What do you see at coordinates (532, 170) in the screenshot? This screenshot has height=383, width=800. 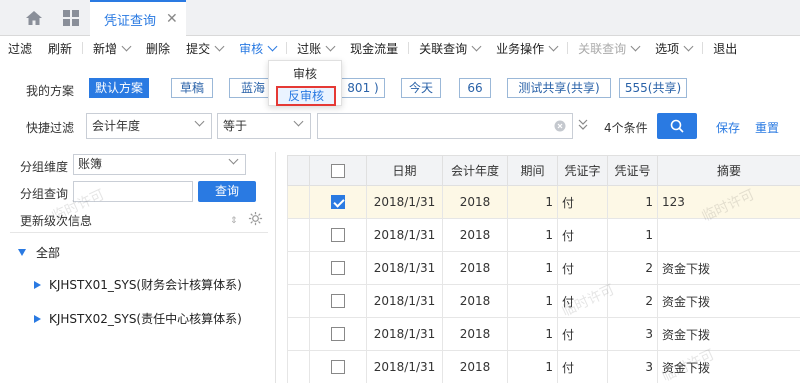 I see `header-period: 期间` at bounding box center [532, 170].